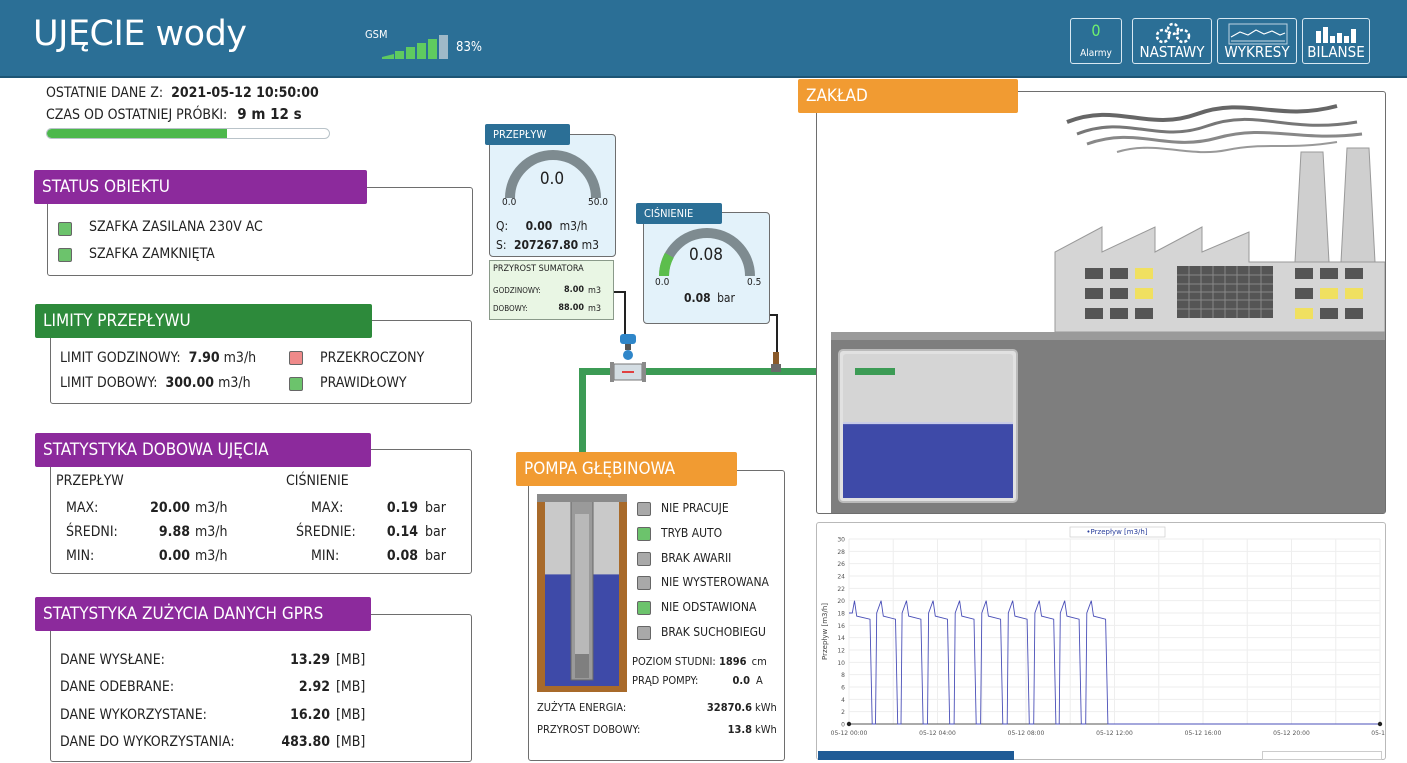  I want to click on flow-q-unit: m3/h, so click(573, 226).